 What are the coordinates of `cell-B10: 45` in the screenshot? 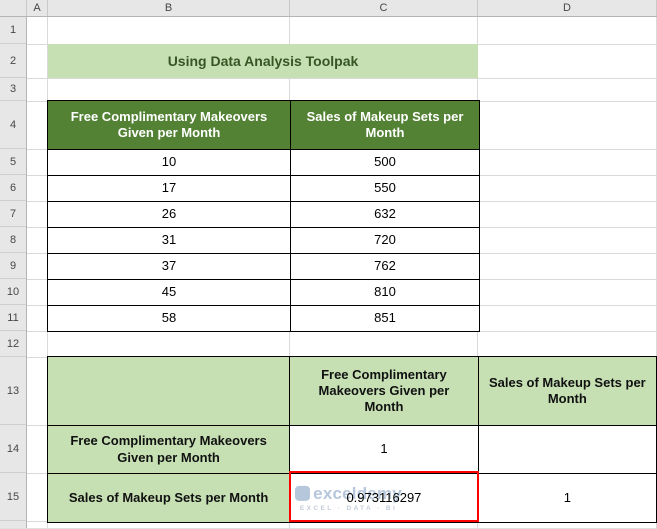 It's located at (169, 292).